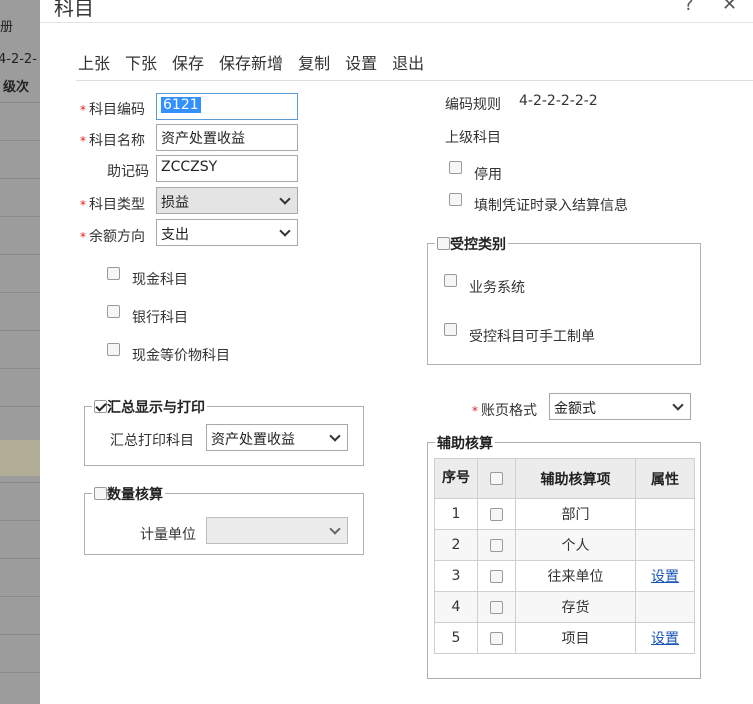  What do you see at coordinates (112, 141) in the screenshot?
I see `name-label: * 科目名称` at bounding box center [112, 141].